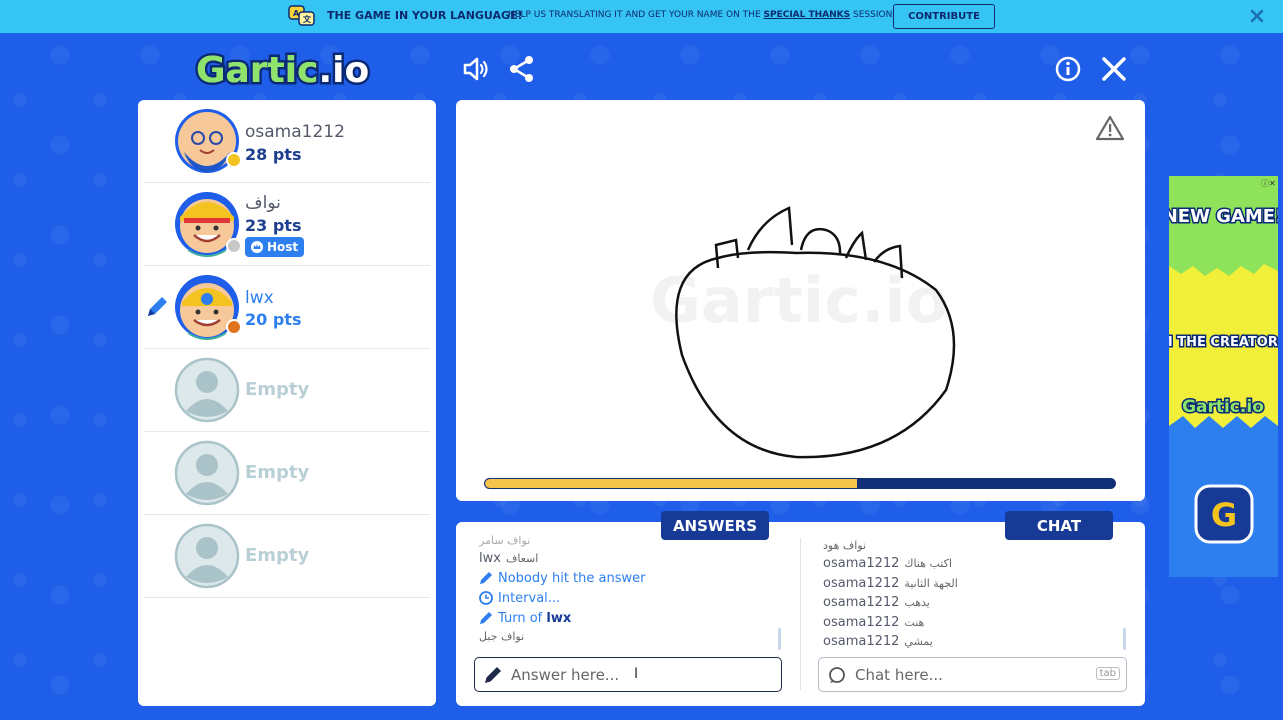 Image resolution: width=1283 pixels, height=720 pixels. Describe the element at coordinates (914, 622) in the screenshot. I see `chat-text: هنت` at that location.